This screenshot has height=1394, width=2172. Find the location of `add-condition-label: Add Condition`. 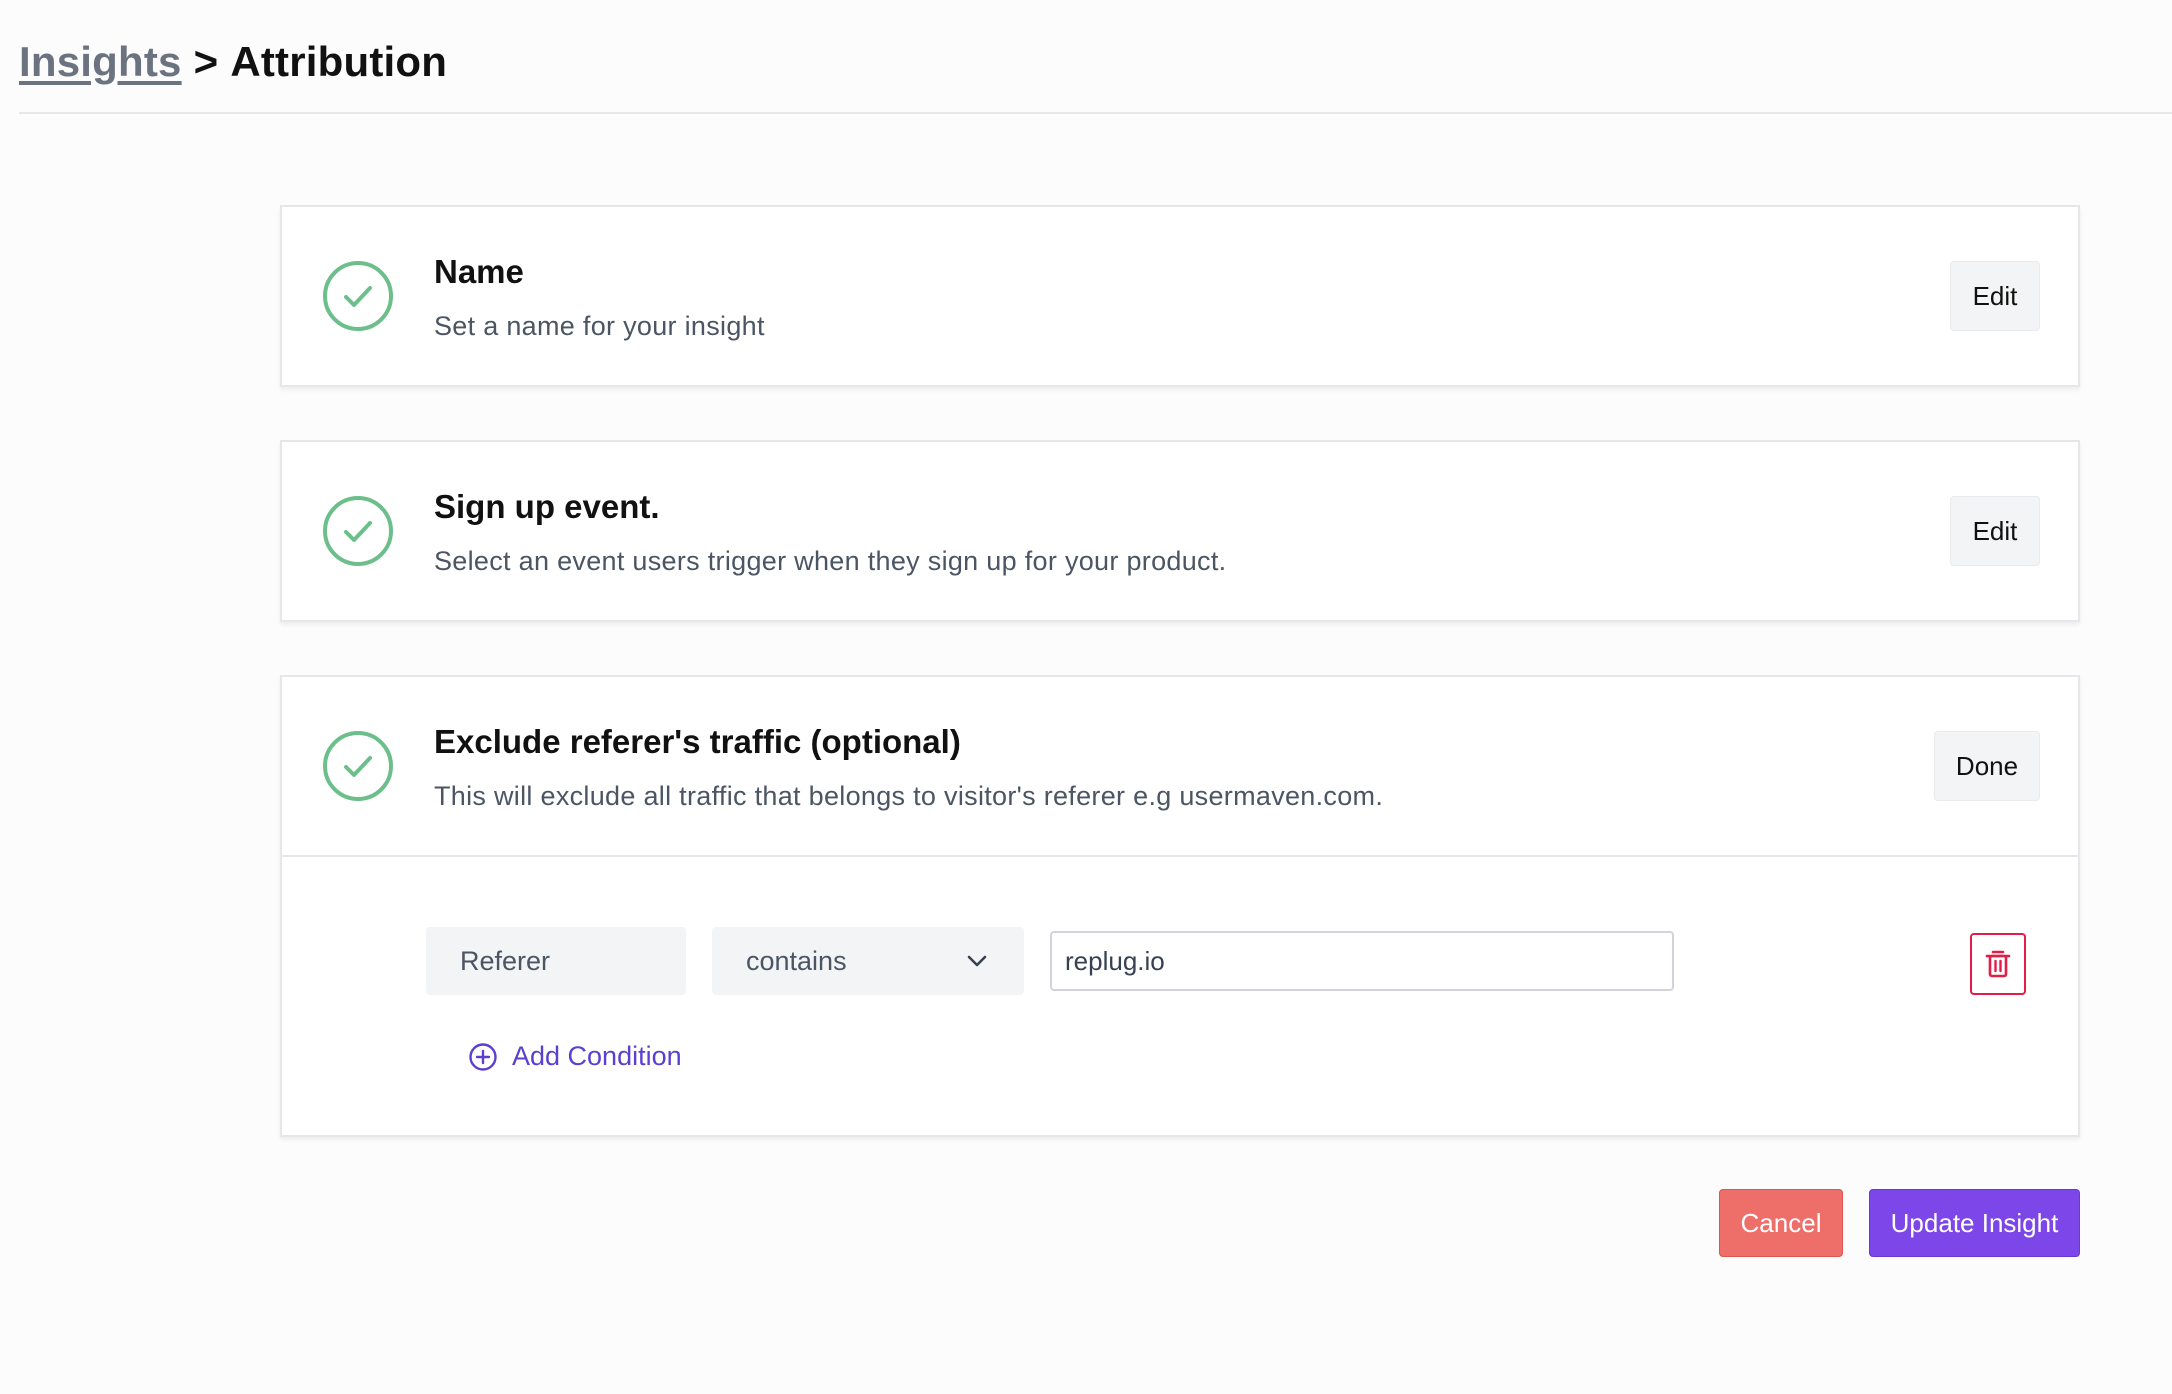

add-condition-label: Add Condition is located at coordinates (597, 1056).